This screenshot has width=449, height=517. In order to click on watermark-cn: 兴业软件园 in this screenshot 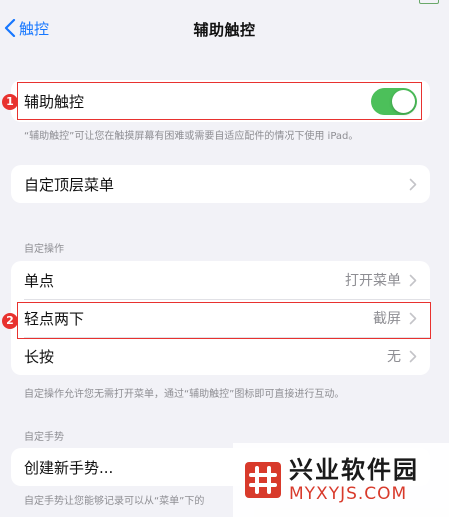, I will do `click(354, 470)`.